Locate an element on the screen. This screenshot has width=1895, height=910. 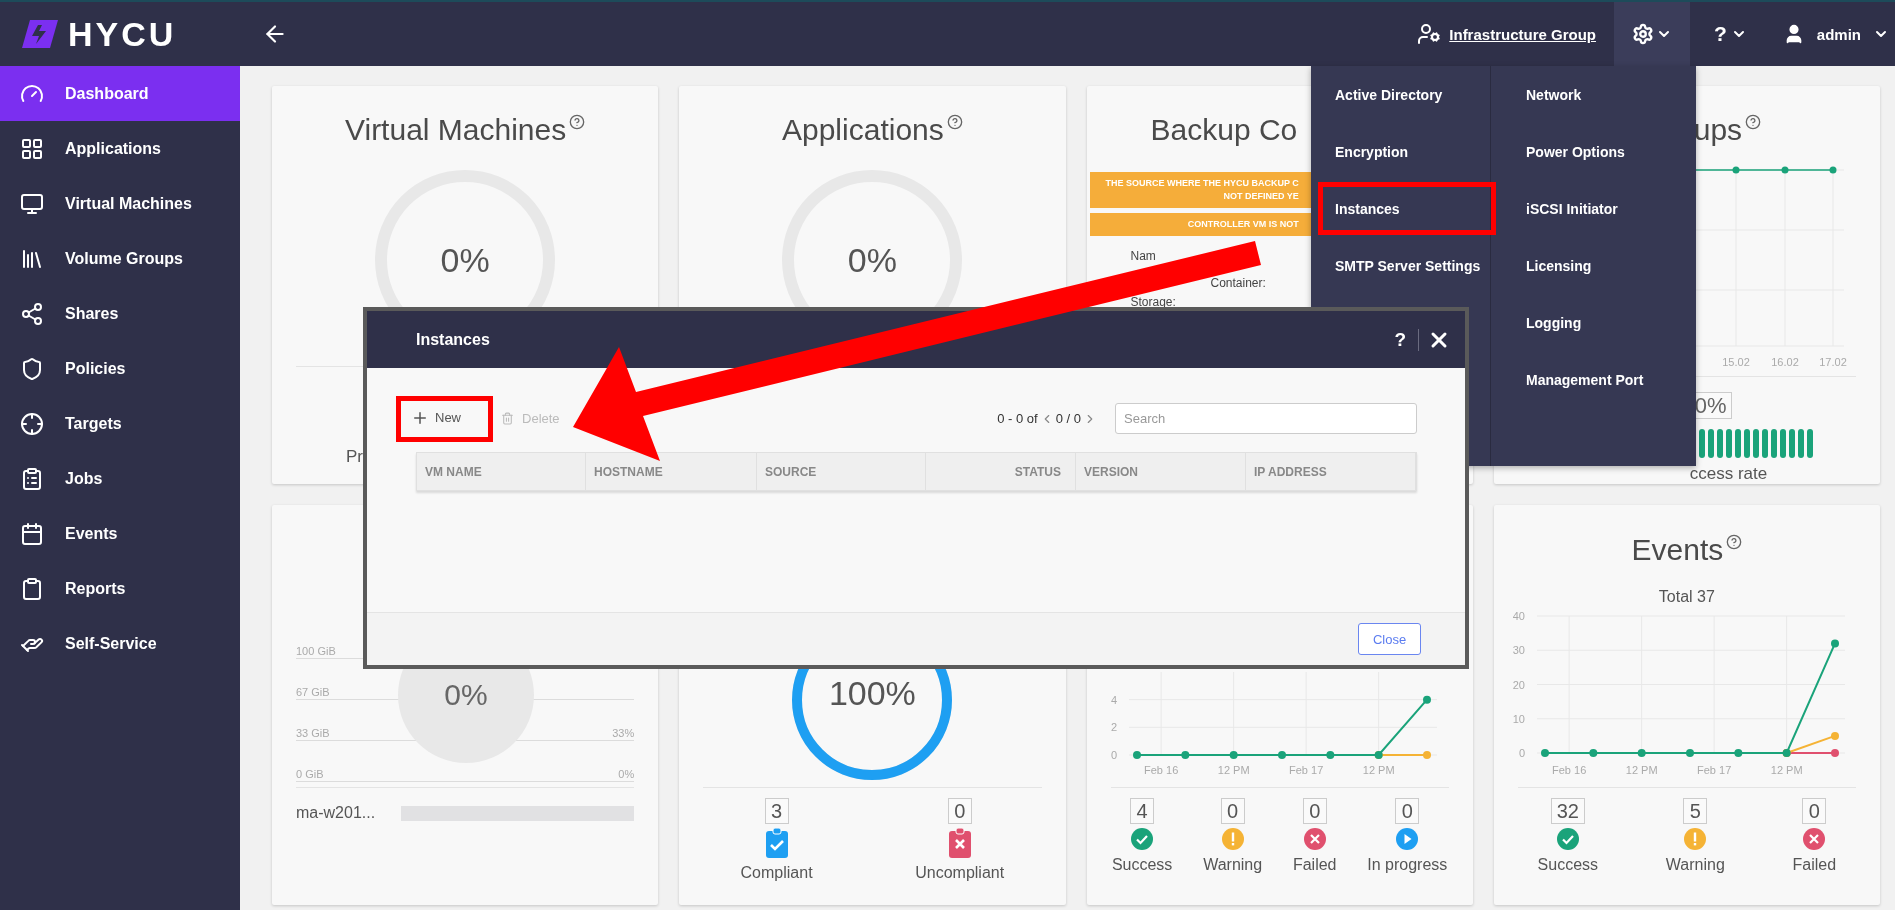
sidebar-item: Jobs is located at coordinates (120, 478).